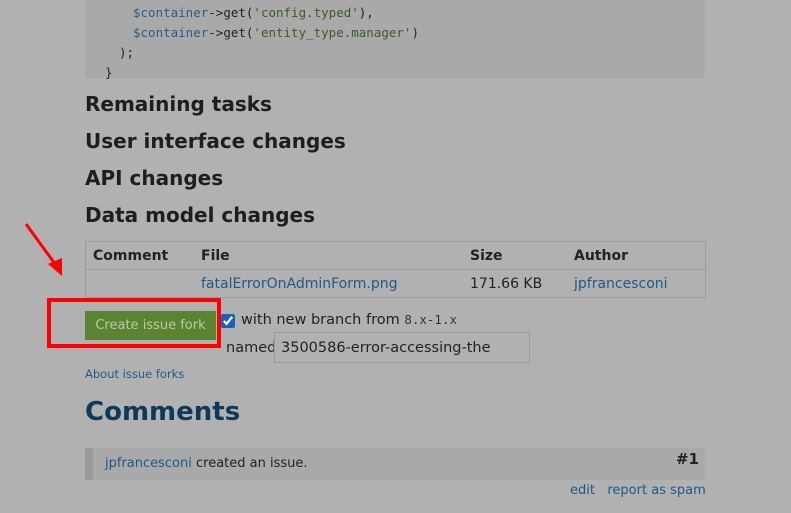 The height and width of the screenshot is (513, 791). Describe the element at coordinates (402, 347) in the screenshot. I see `branch-name-input` at that location.